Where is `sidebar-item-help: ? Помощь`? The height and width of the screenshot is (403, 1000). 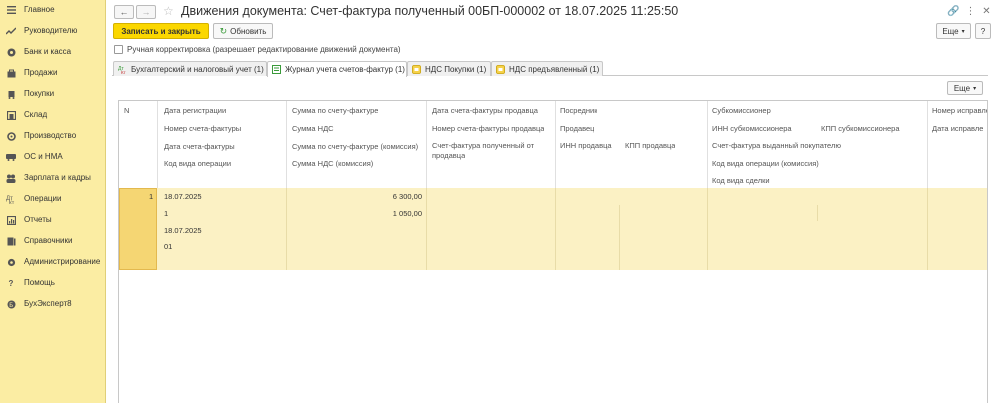 sidebar-item-help: ? Помощь is located at coordinates (53, 283).